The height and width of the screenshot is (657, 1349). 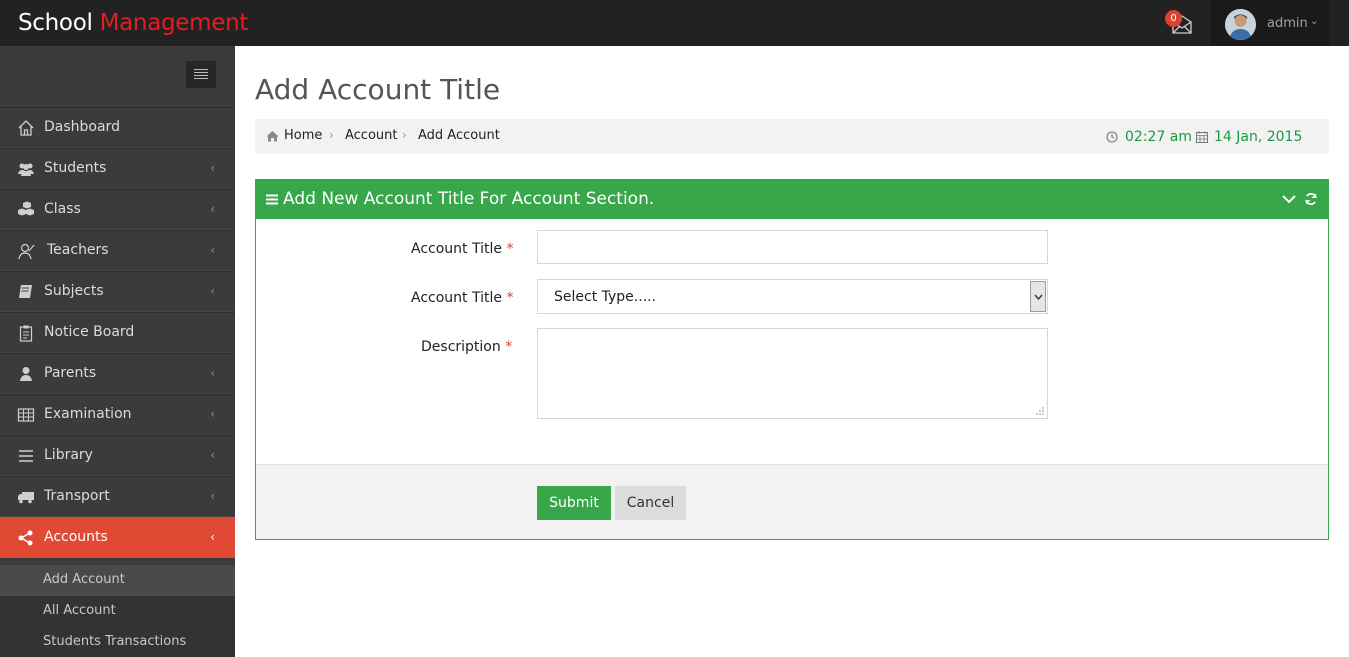 What do you see at coordinates (462, 249) in the screenshot?
I see `account-title-label: Account Title *` at bounding box center [462, 249].